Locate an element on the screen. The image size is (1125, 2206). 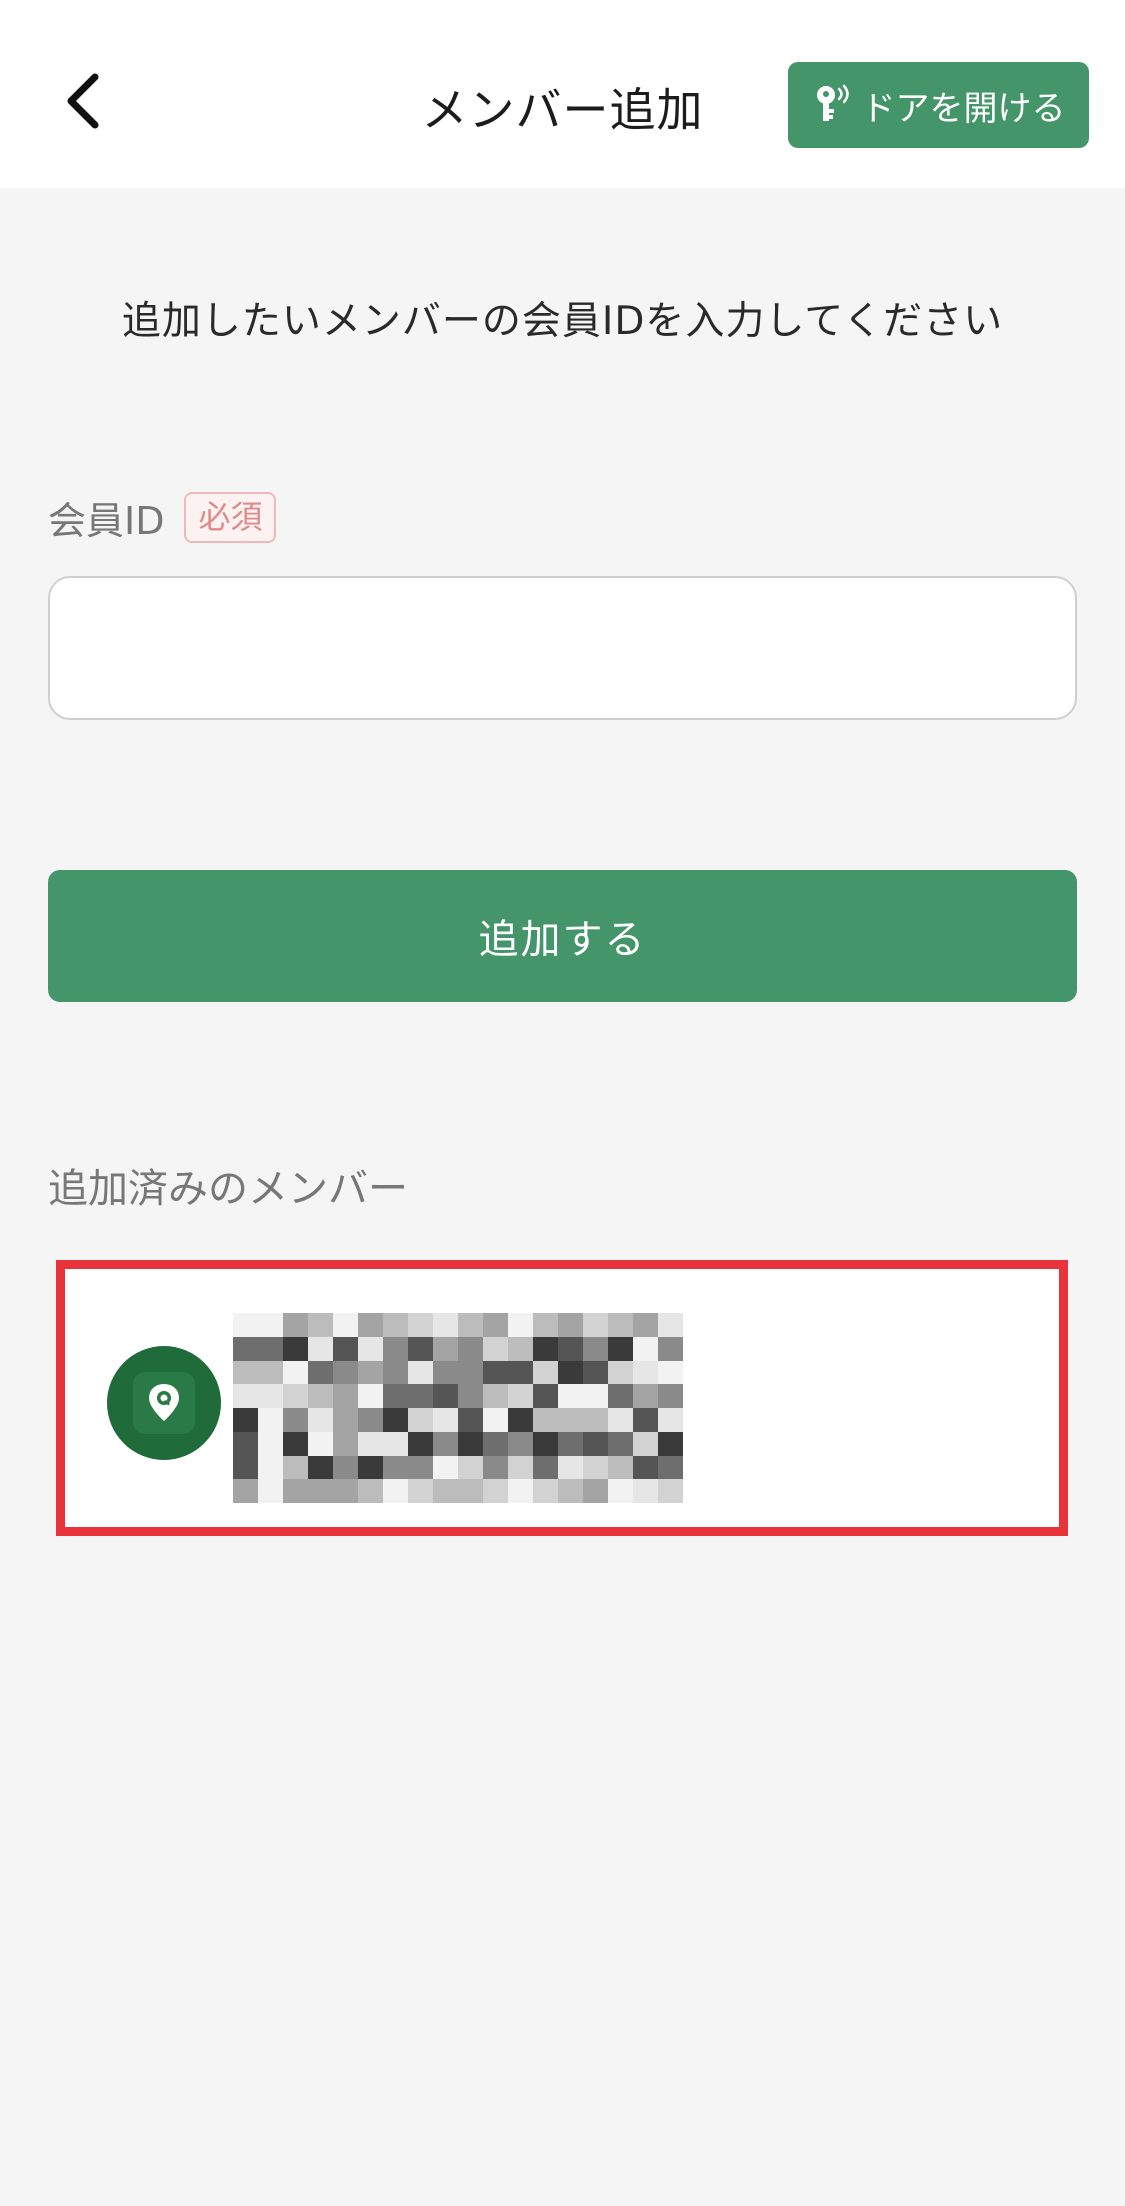
add-member-button: 追加する is located at coordinates (562, 936).